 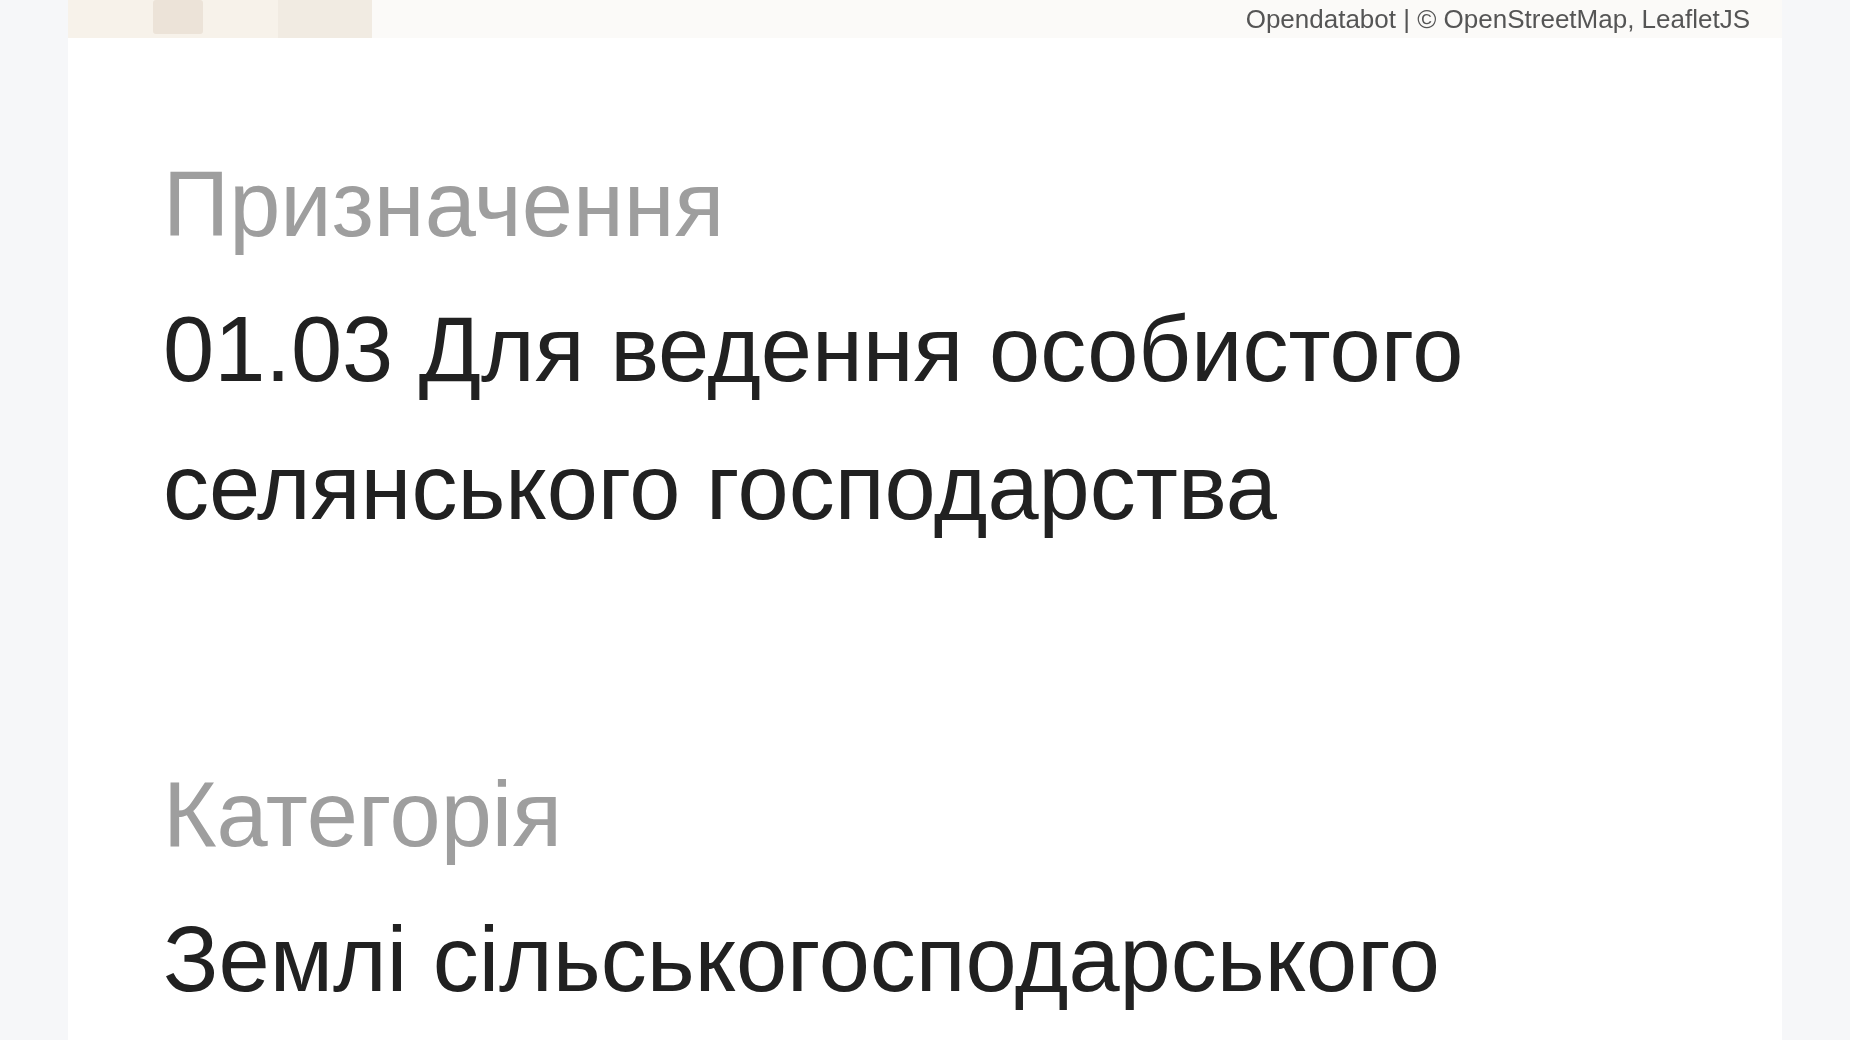 I want to click on field-value: Землі сільськогосподарського, so click(x=801, y=959).